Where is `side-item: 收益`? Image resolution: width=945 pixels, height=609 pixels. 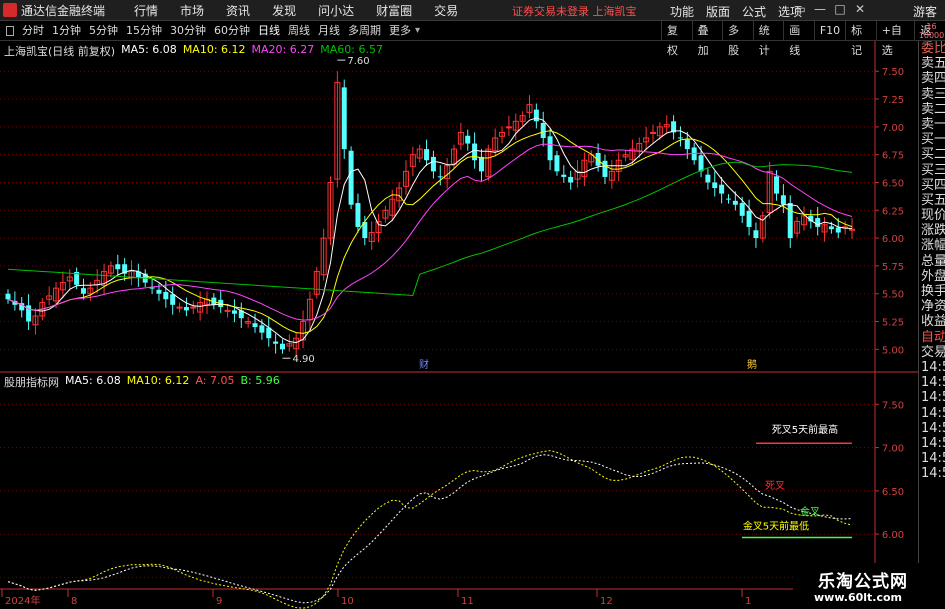 side-item: 收益 is located at coordinates (932, 321).